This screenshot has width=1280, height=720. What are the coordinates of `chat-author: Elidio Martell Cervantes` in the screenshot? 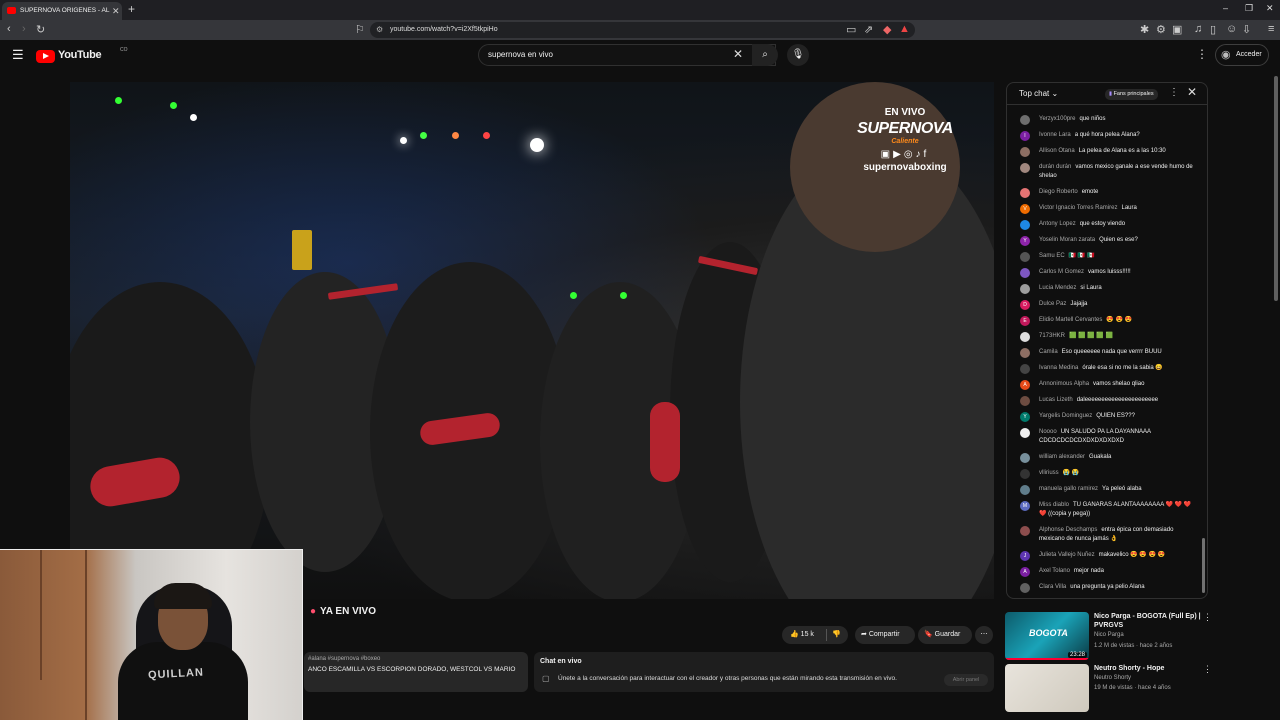 It's located at (1070, 320).